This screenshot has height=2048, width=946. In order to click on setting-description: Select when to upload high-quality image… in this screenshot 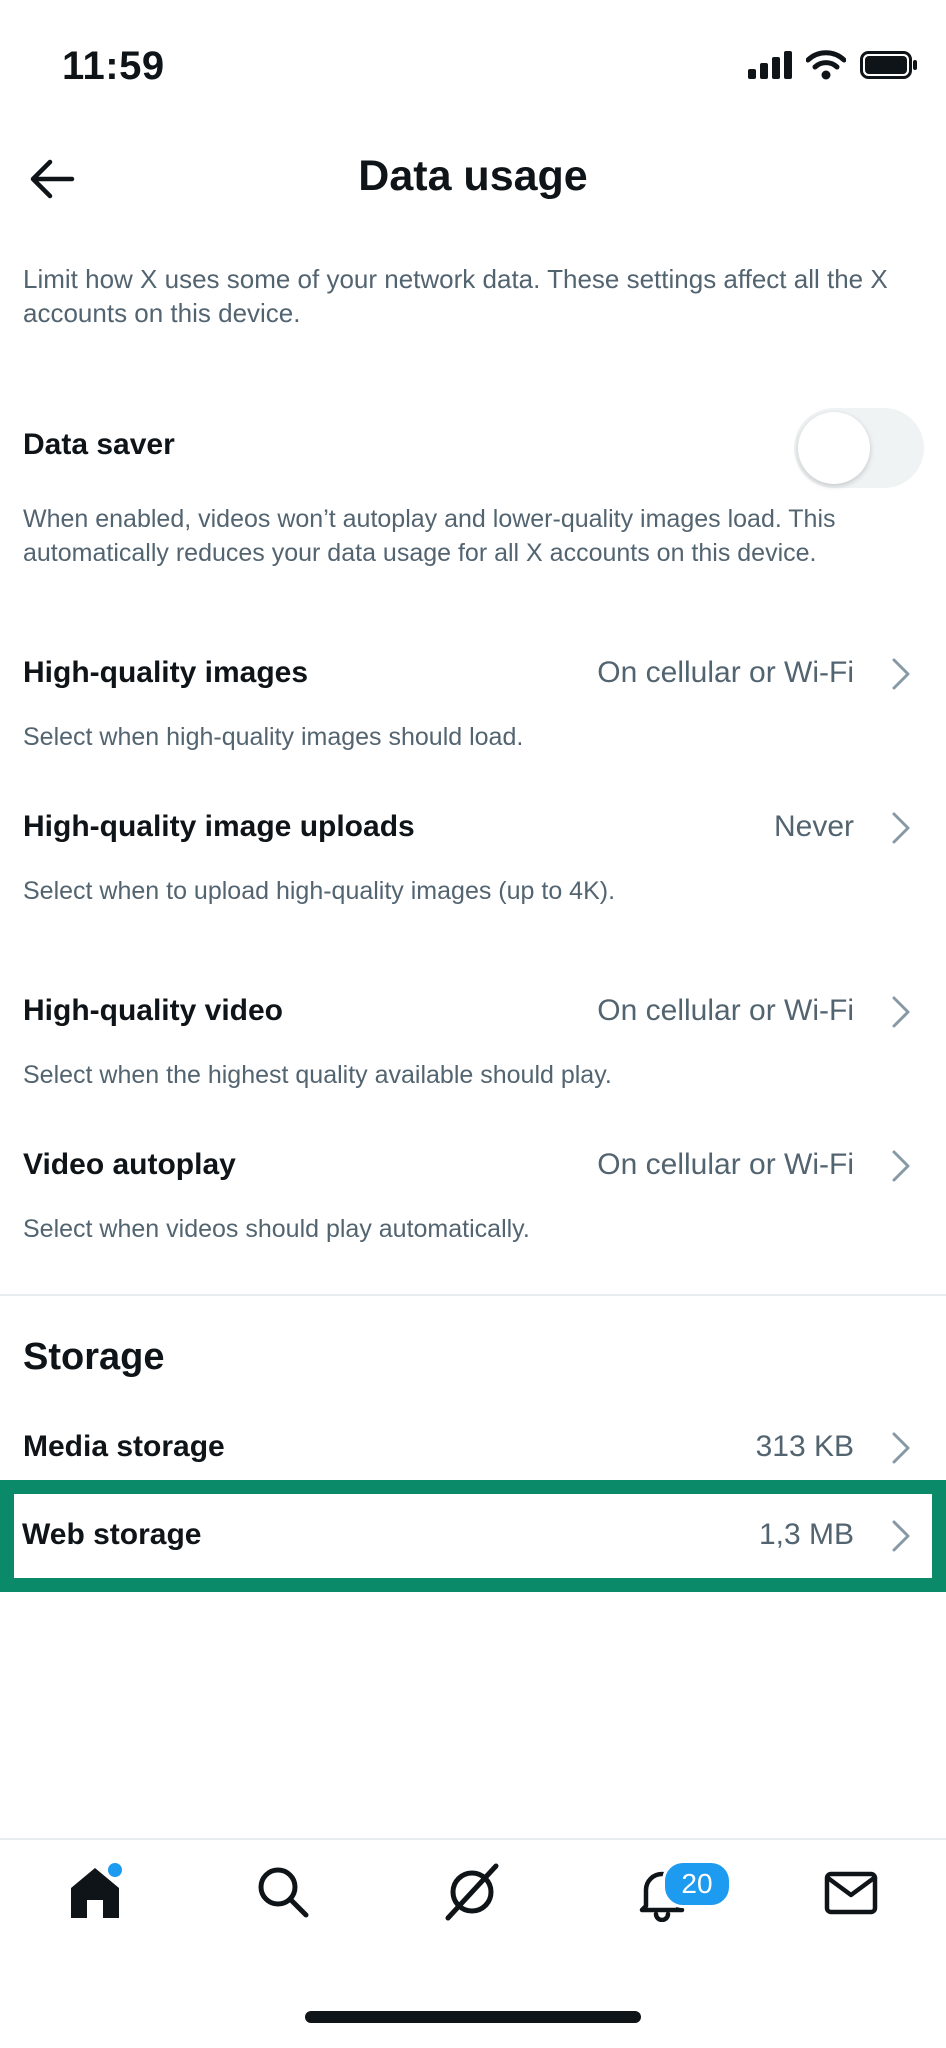, I will do `click(319, 891)`.